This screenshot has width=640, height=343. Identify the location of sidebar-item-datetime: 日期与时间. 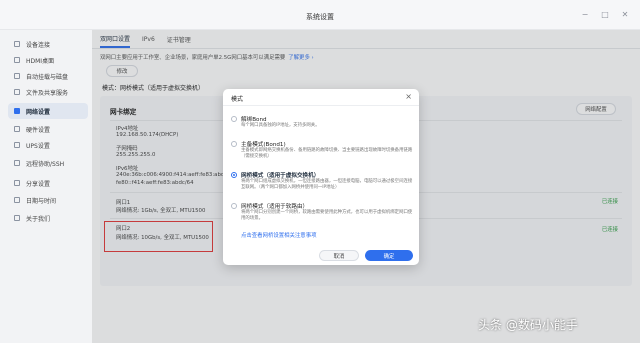
(48, 200).